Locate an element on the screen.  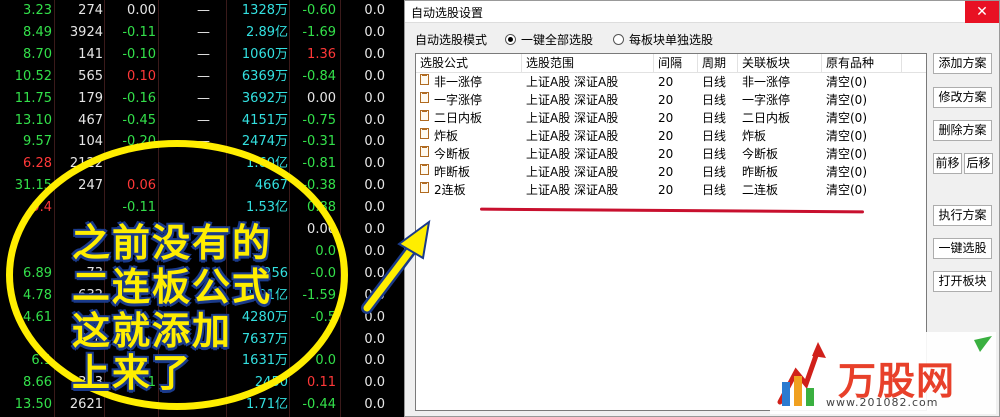
column-header-interval: 间隔 is located at coordinates (676, 63).